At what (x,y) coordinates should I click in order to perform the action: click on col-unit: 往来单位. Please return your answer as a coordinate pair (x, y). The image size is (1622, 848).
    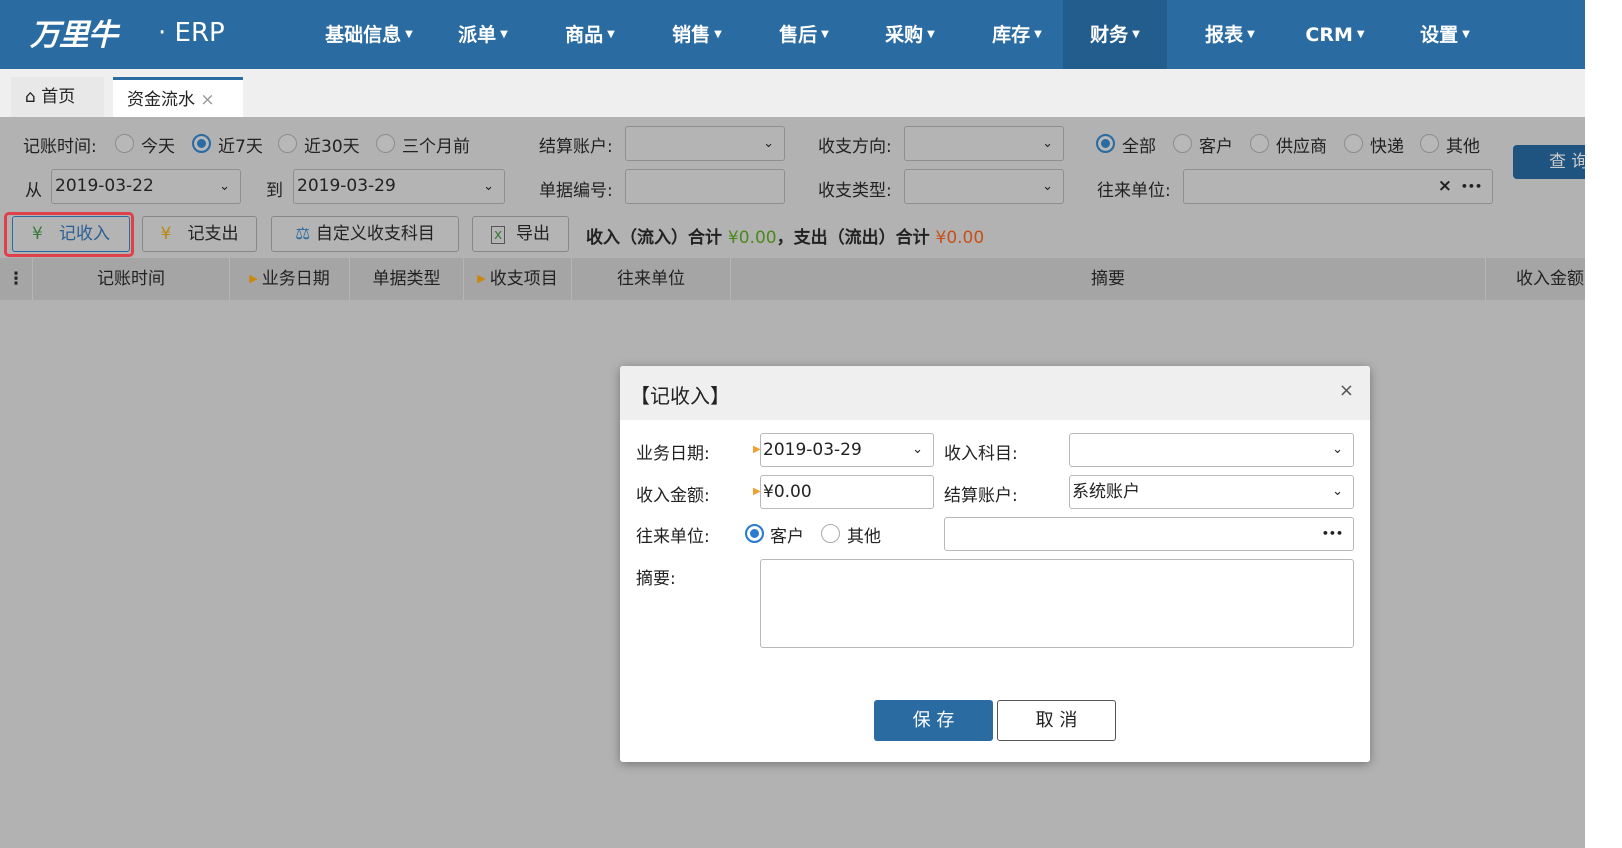
    Looking at the image, I should click on (651, 279).